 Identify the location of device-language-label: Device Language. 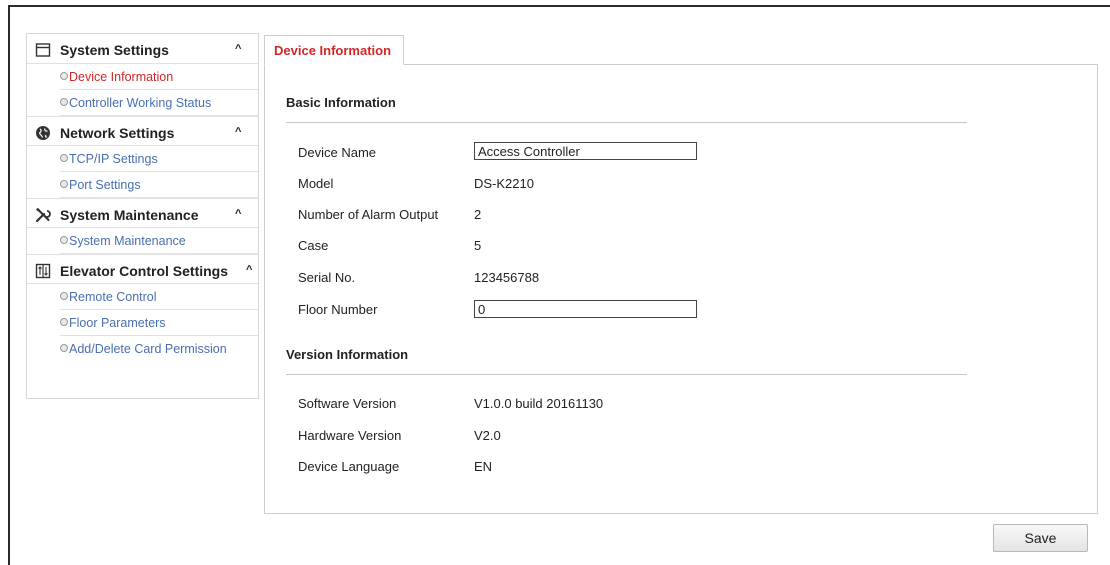
(349, 466).